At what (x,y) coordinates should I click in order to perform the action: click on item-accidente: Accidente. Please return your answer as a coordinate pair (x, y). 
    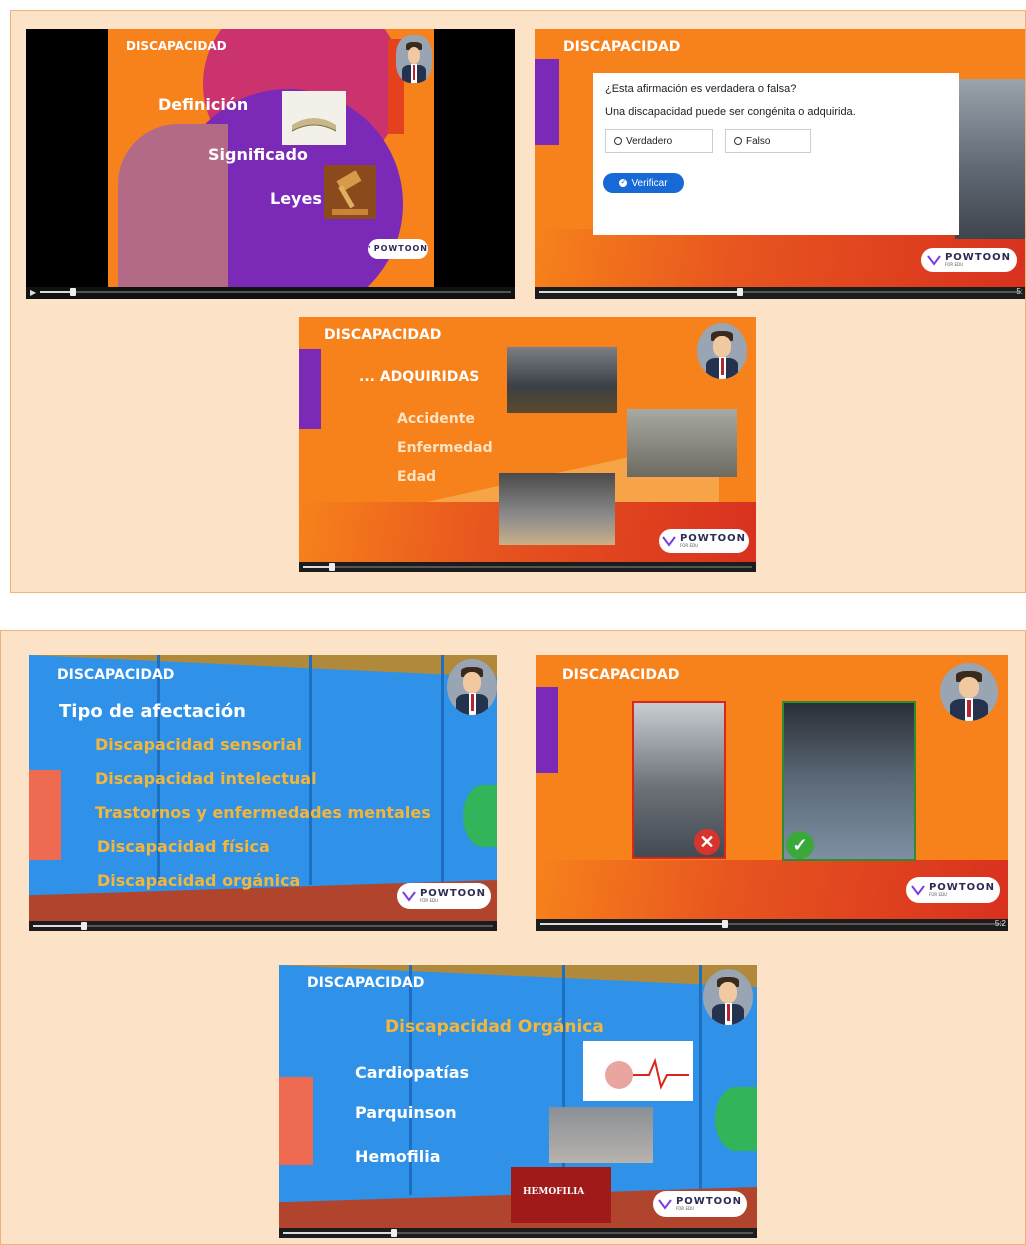
    Looking at the image, I should click on (436, 419).